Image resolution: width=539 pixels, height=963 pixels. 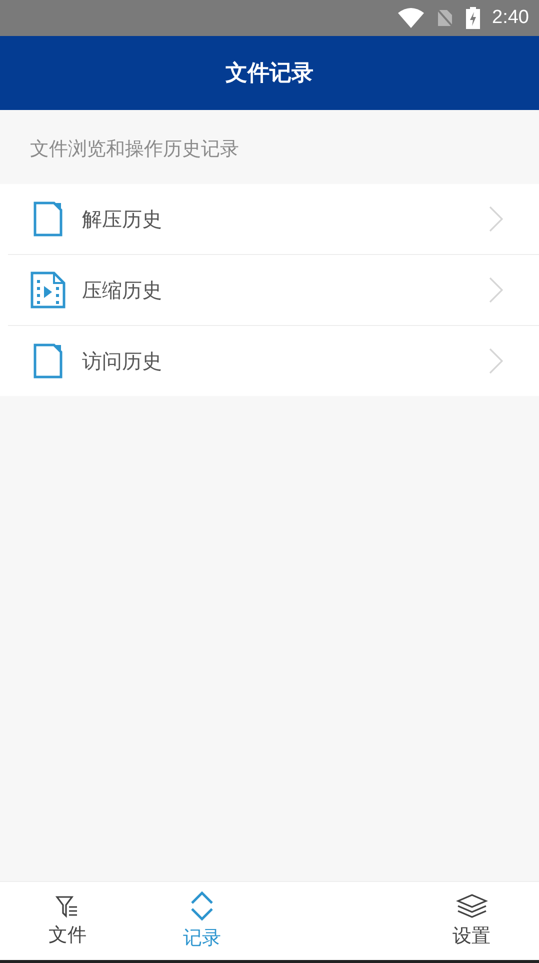 I want to click on chevron-up-down-icon, so click(x=202, y=906).